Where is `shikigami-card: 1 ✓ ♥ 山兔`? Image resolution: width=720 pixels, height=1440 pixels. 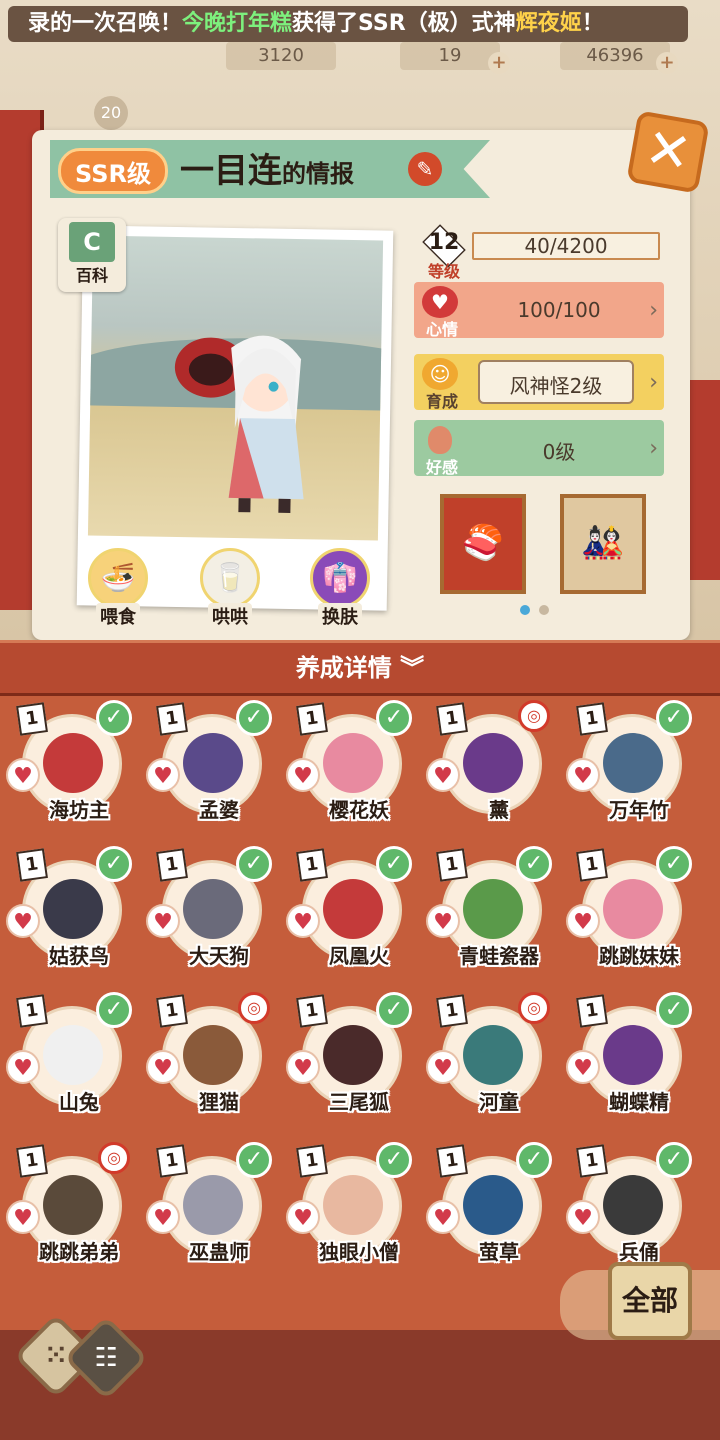 shikigami-card: 1 ✓ ♥ 山兔 is located at coordinates (68, 1057).